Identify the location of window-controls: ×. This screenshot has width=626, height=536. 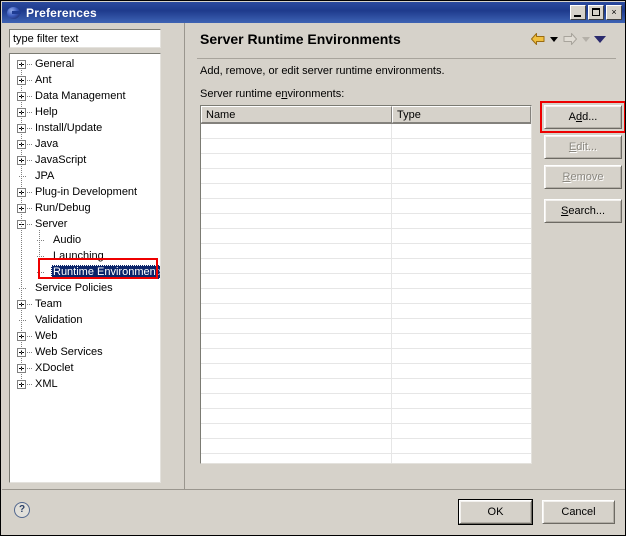
(596, 12).